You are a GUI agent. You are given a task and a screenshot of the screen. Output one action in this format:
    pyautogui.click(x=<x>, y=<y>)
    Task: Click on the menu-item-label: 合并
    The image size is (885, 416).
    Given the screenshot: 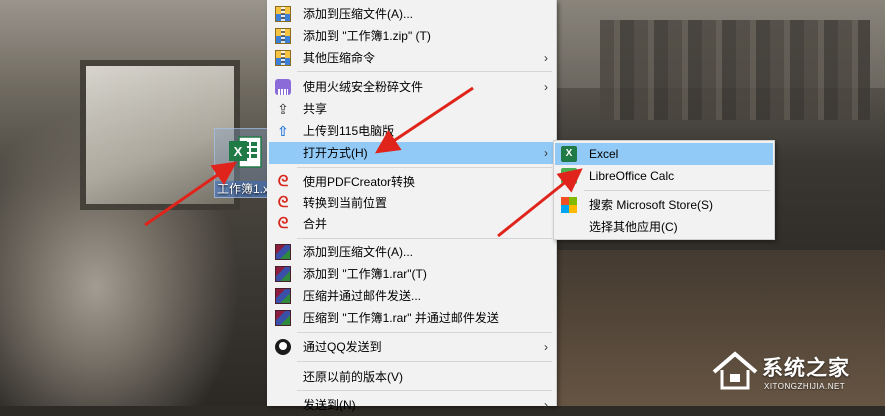 What is the action you would take?
    pyautogui.click(x=315, y=224)
    